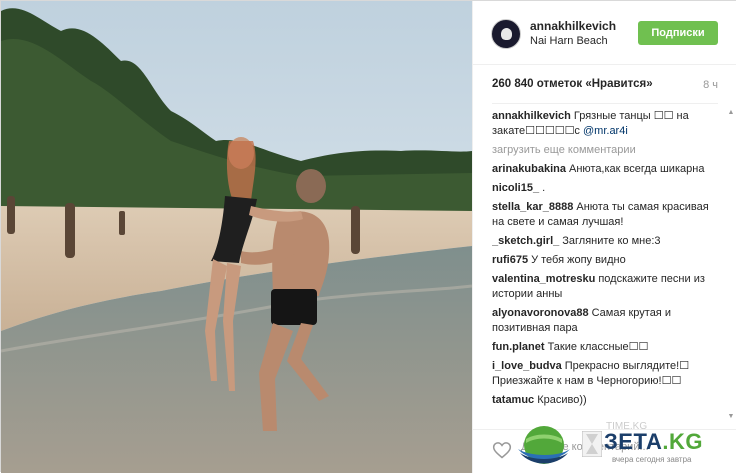 This screenshot has height=473, width=736. I want to click on comment-username: stella_kar_8888, so click(532, 207).